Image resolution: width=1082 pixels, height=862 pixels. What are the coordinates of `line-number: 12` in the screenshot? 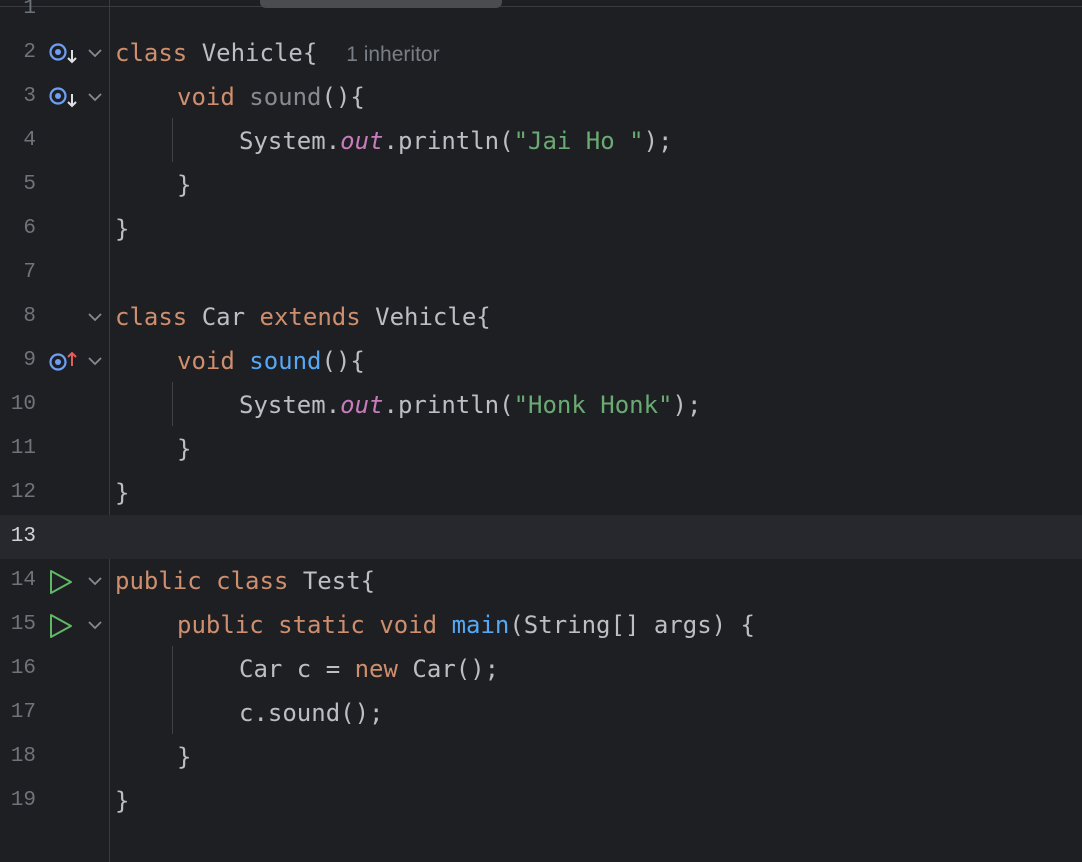 It's located at (23, 492).